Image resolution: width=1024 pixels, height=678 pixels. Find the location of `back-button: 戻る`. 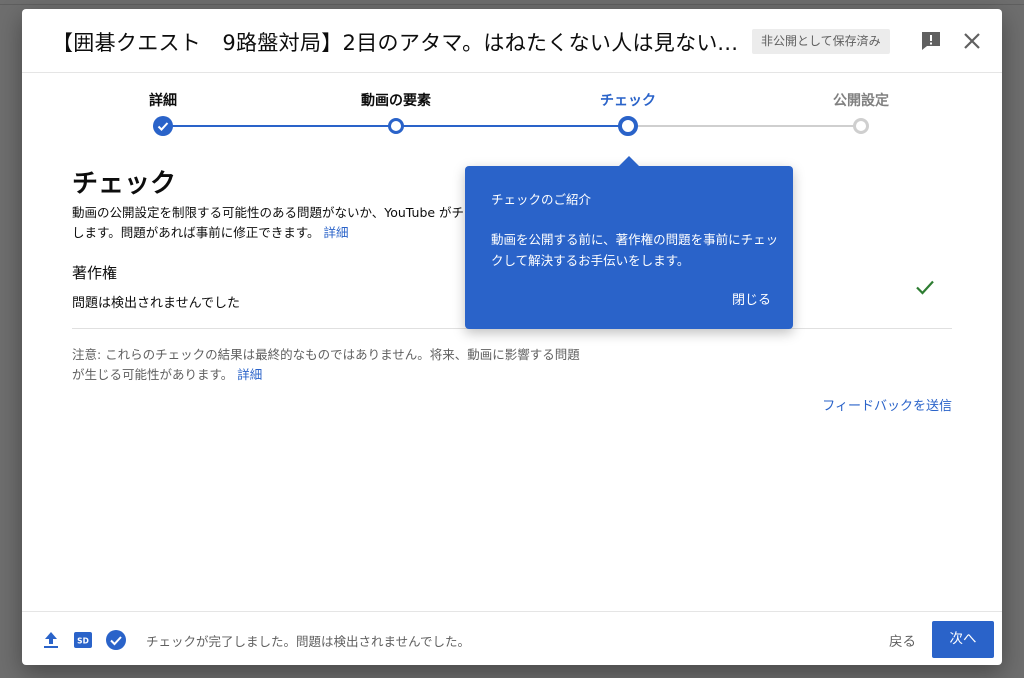

back-button: 戻る is located at coordinates (902, 640).